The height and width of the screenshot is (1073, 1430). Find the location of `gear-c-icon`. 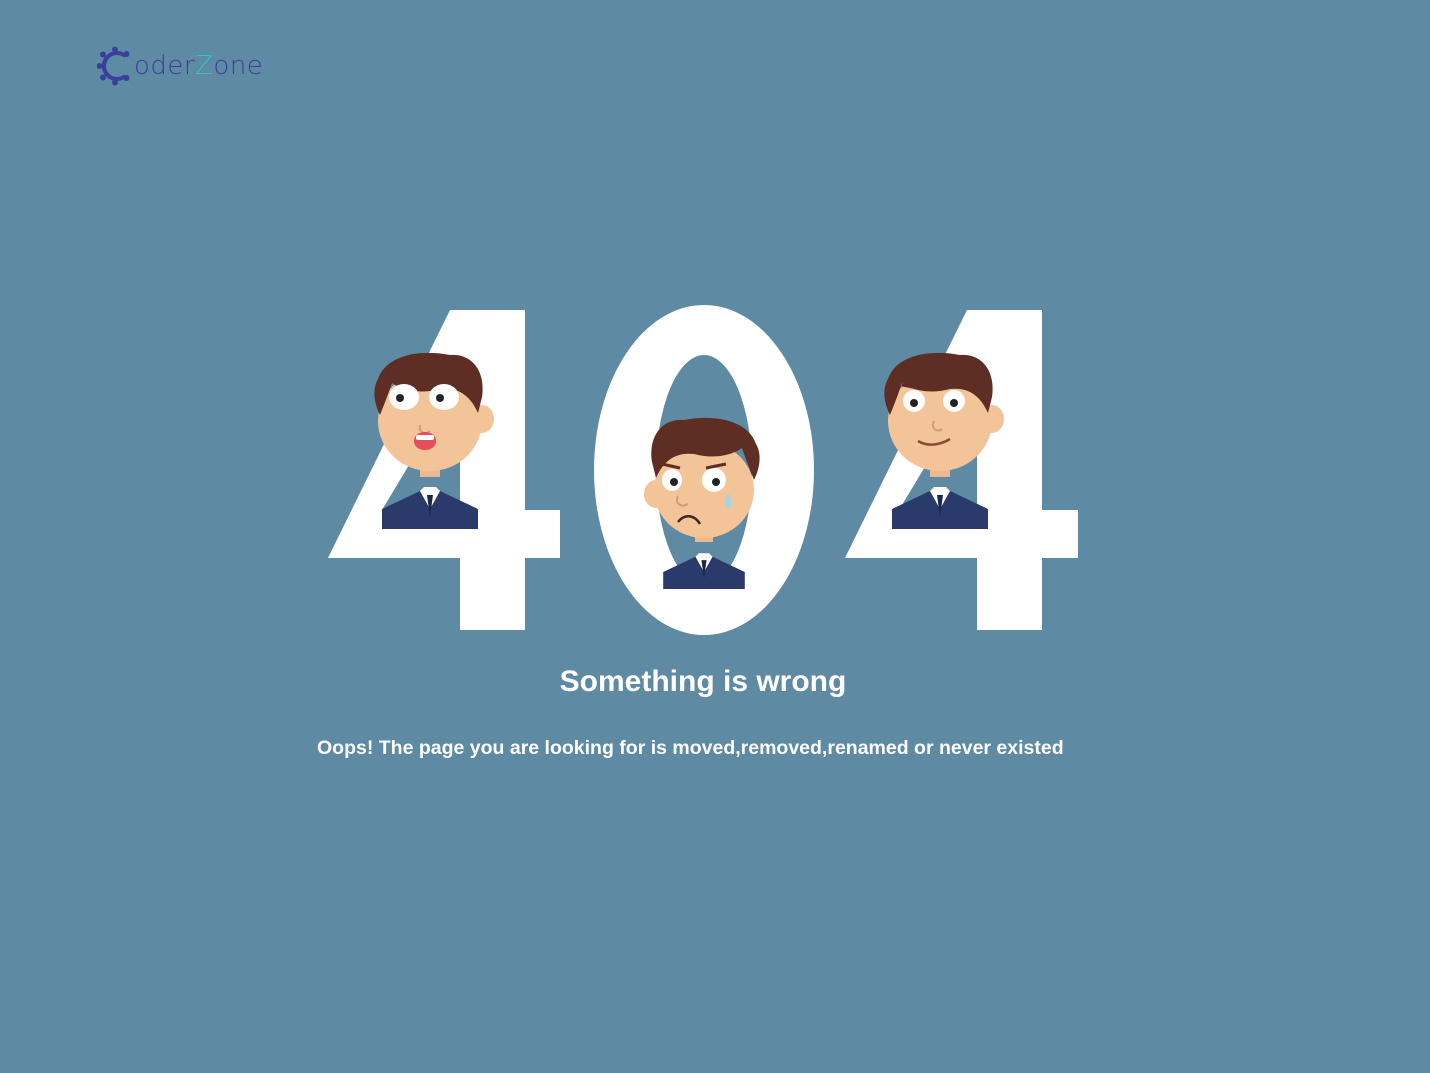

gear-c-icon is located at coordinates (113, 66).